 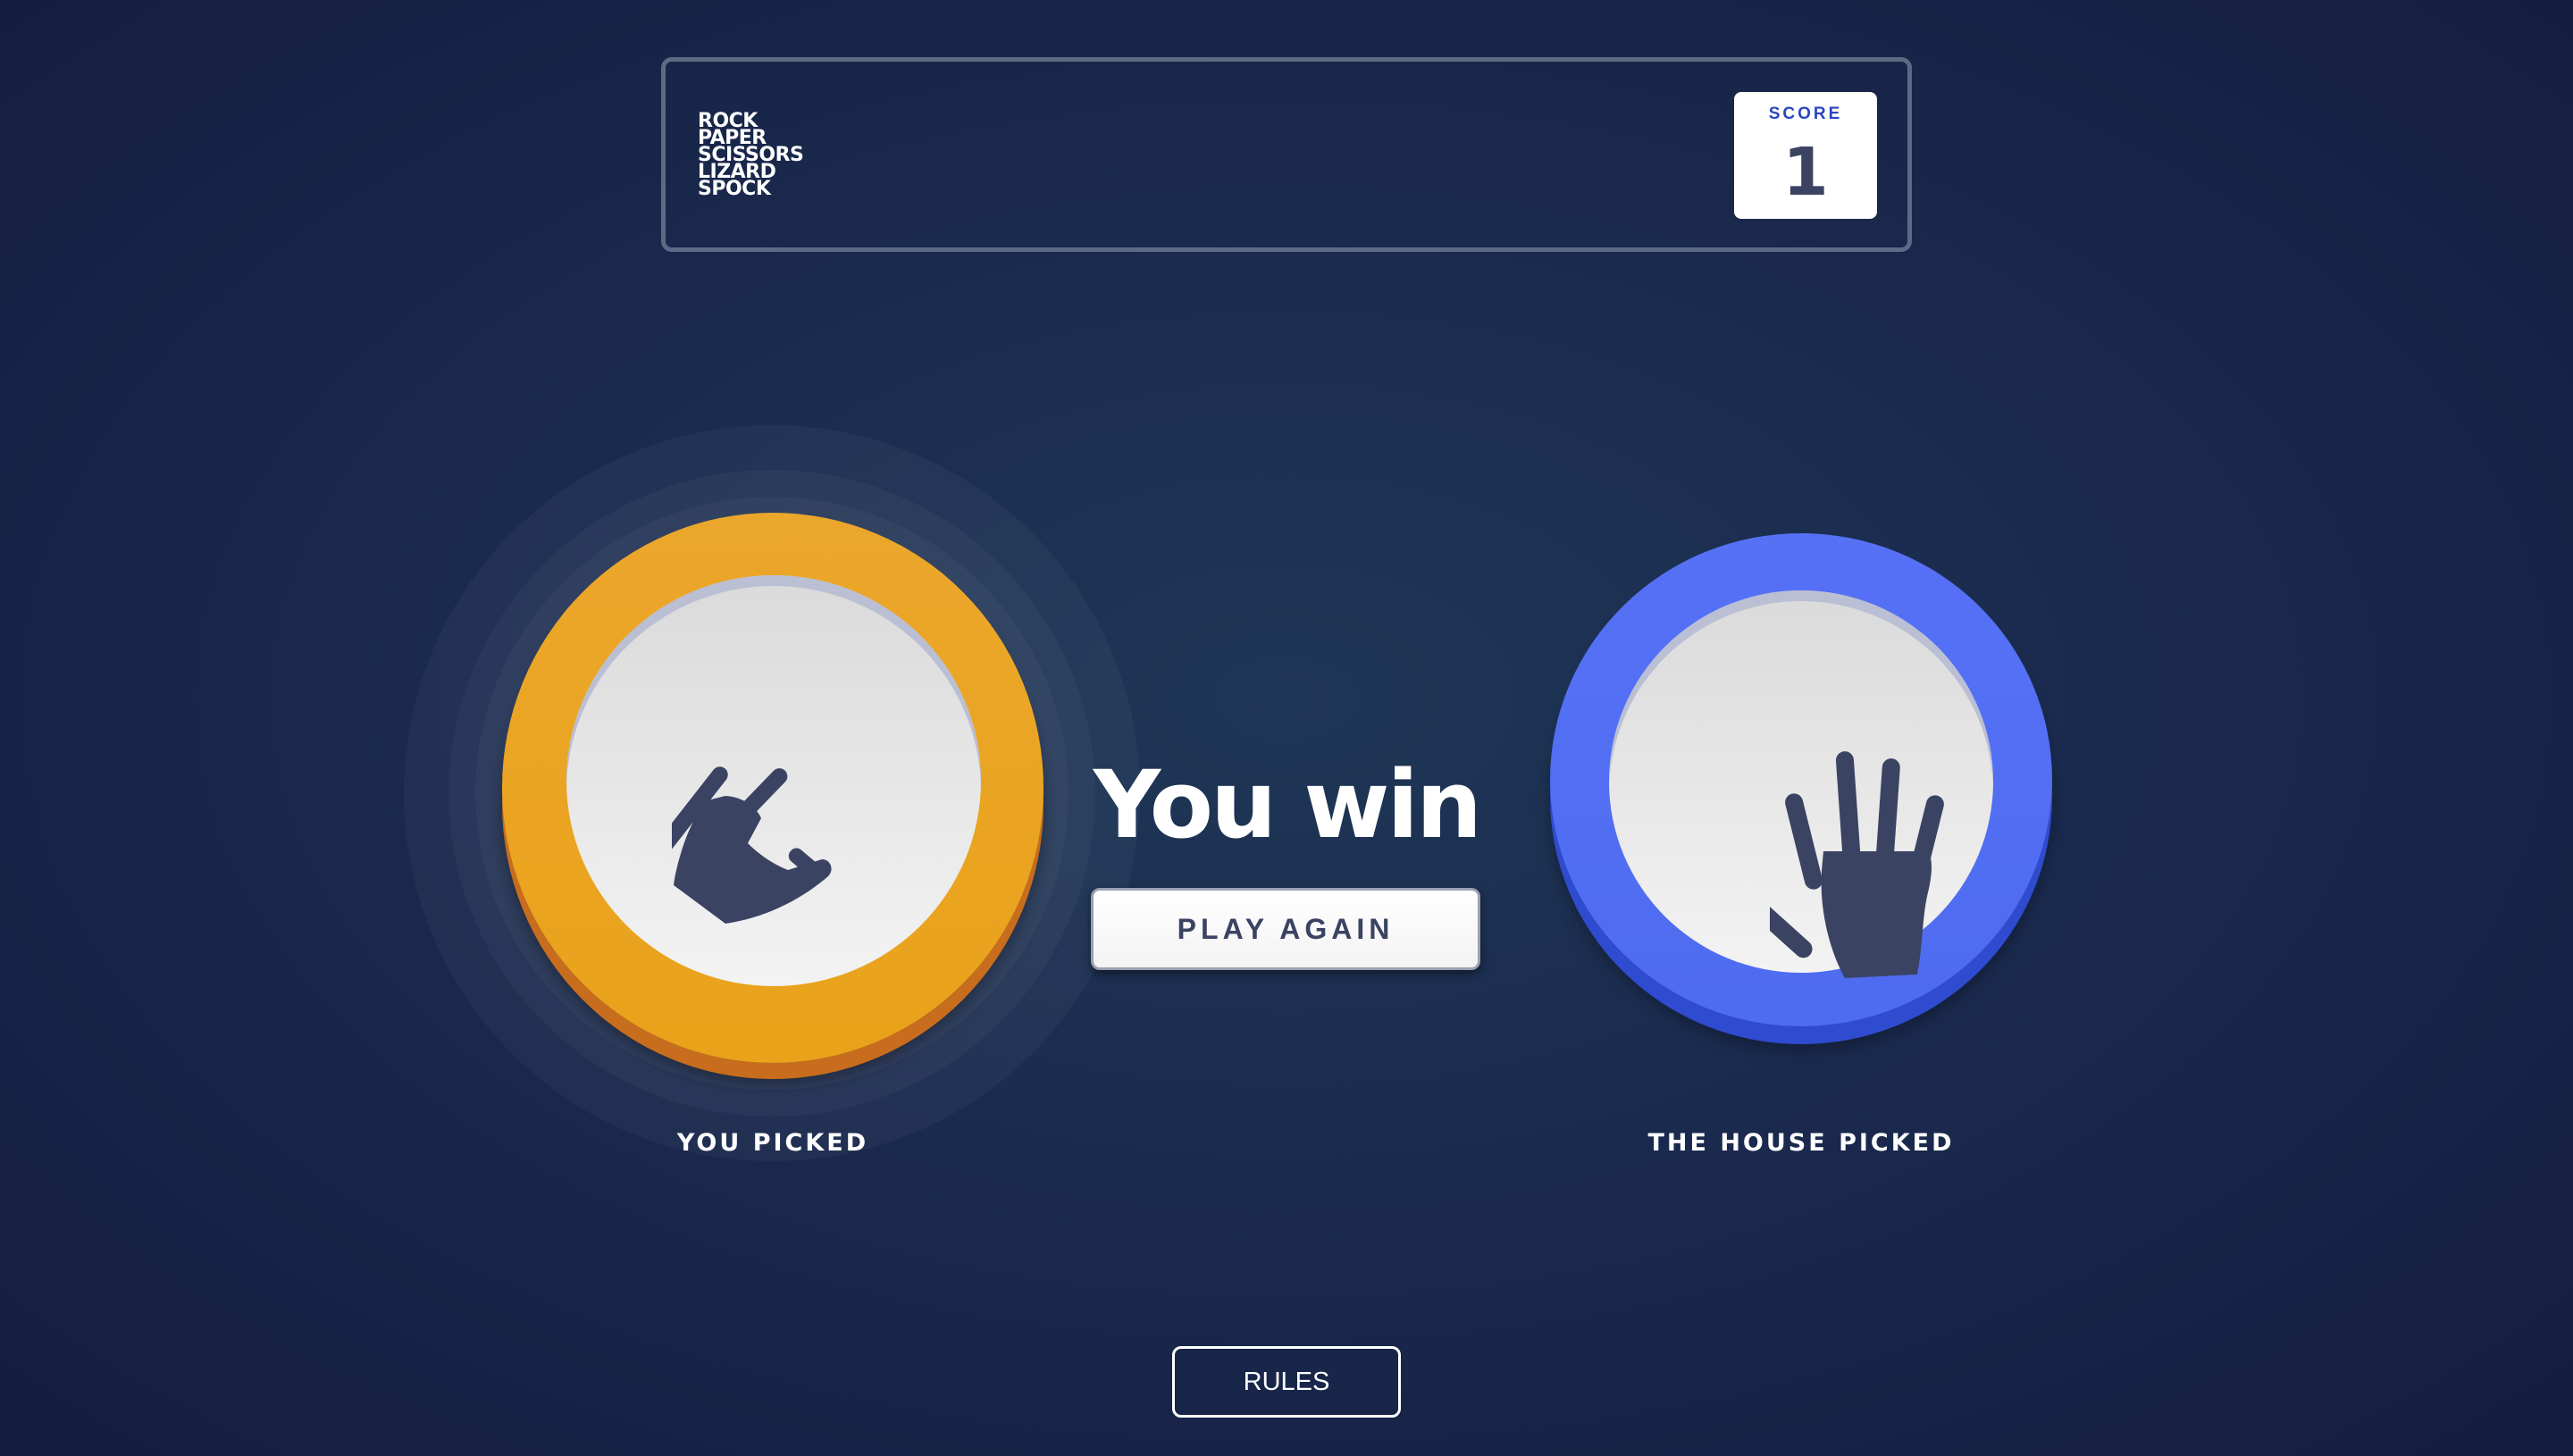 What do you see at coordinates (752, 845) in the screenshot?
I see `lizard-icon` at bounding box center [752, 845].